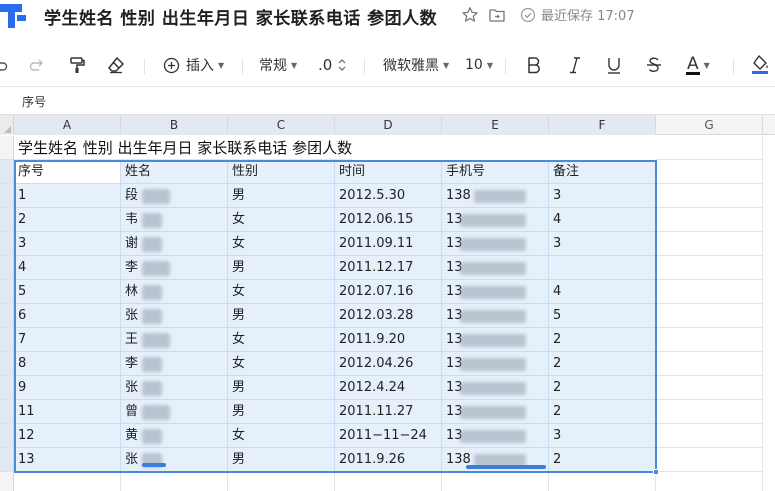 This screenshot has width=775, height=491. What do you see at coordinates (388, 412) in the screenshot?
I see `table-cell: 2011.11.27` at bounding box center [388, 412].